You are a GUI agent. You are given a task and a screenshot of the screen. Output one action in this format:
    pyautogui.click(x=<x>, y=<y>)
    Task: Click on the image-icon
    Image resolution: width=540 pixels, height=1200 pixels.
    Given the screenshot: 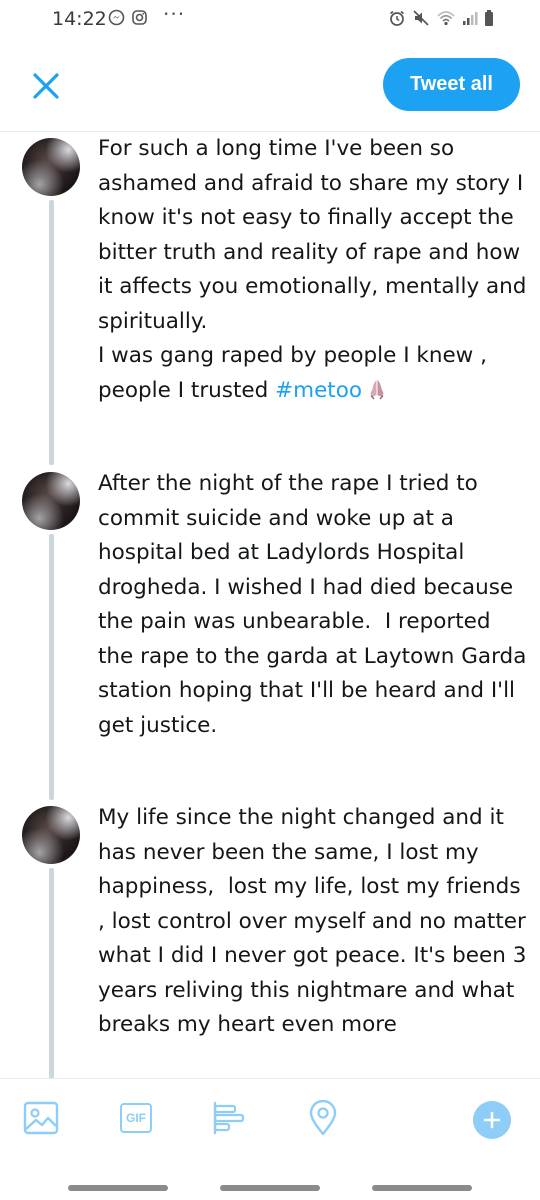 What is the action you would take?
    pyautogui.click(x=41, y=1118)
    